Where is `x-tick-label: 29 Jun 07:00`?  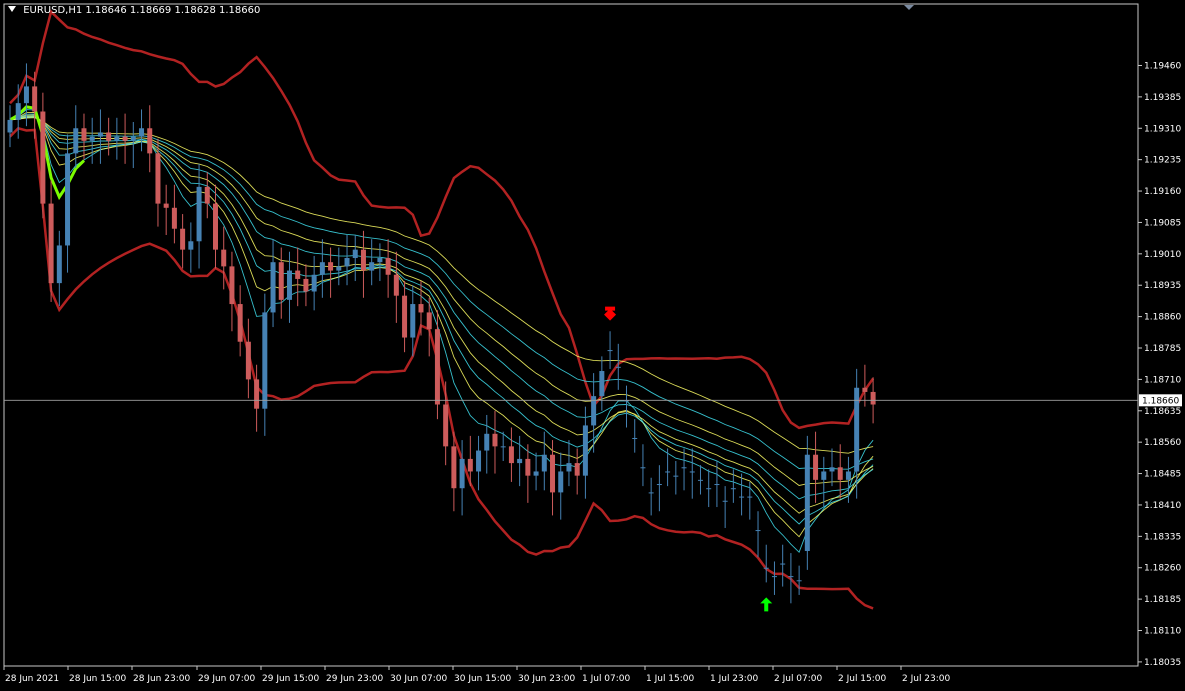
x-tick-label: 29 Jun 07:00 is located at coordinates (226, 679).